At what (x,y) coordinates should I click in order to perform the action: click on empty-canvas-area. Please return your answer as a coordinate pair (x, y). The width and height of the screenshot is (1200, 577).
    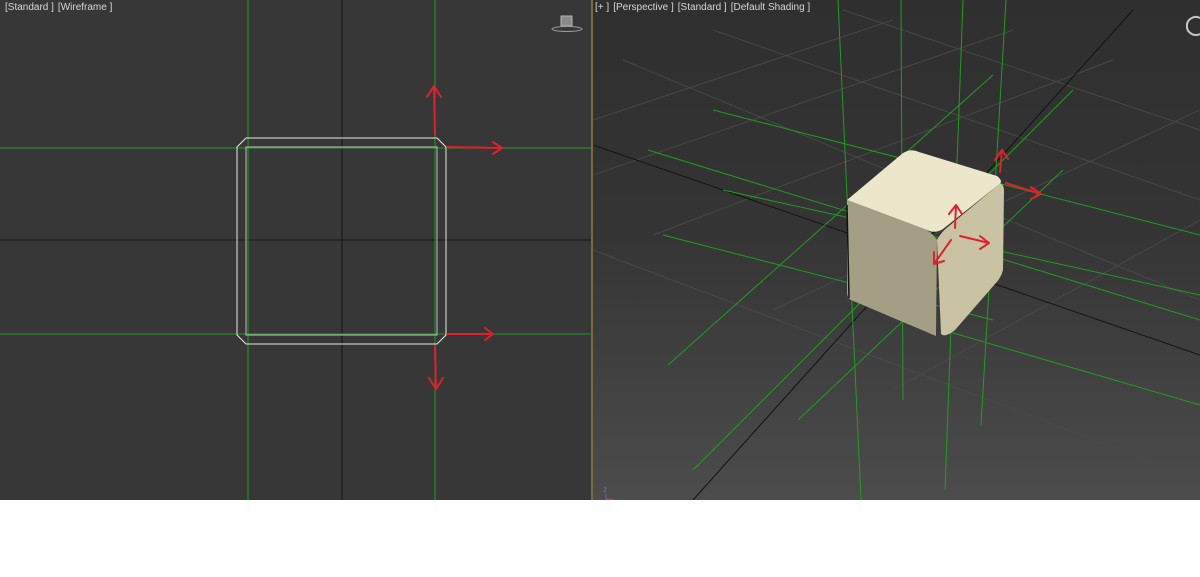
    Looking at the image, I should click on (600, 538).